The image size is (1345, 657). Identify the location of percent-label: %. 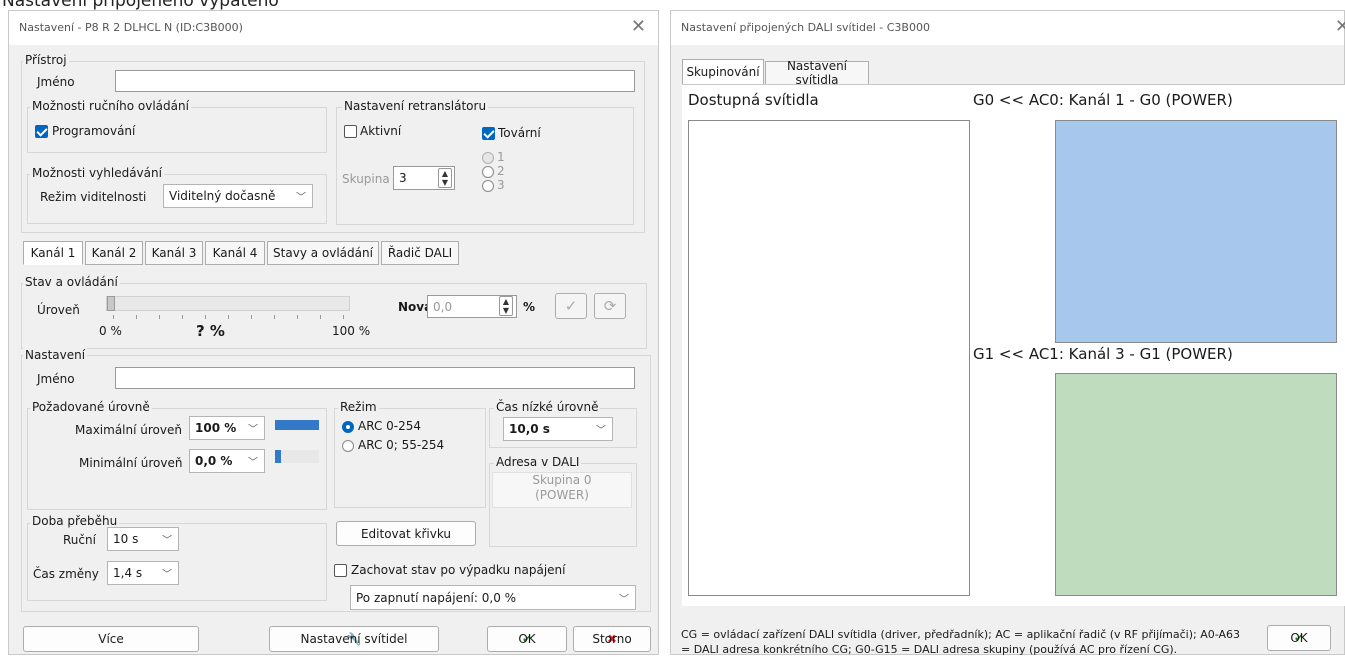
(529, 307).